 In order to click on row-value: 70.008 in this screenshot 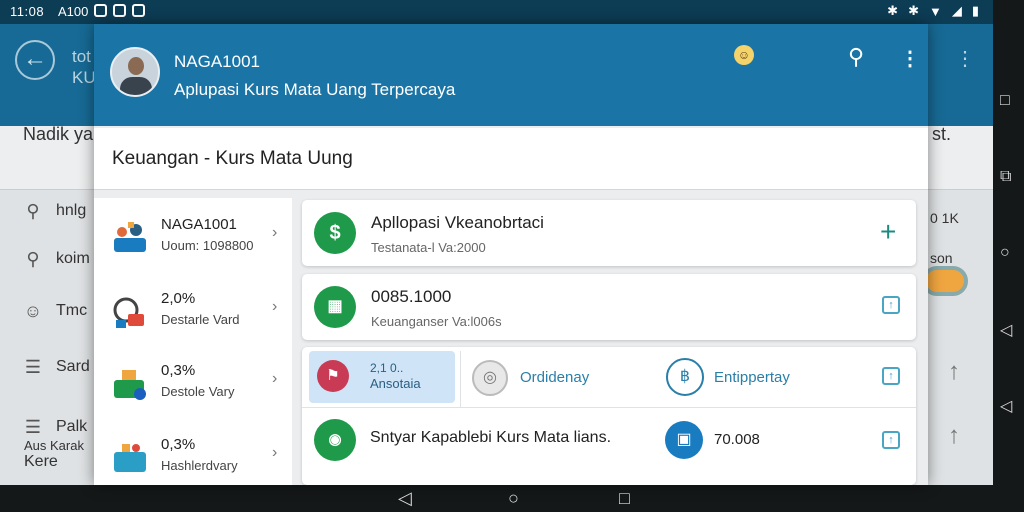, I will do `click(737, 439)`.